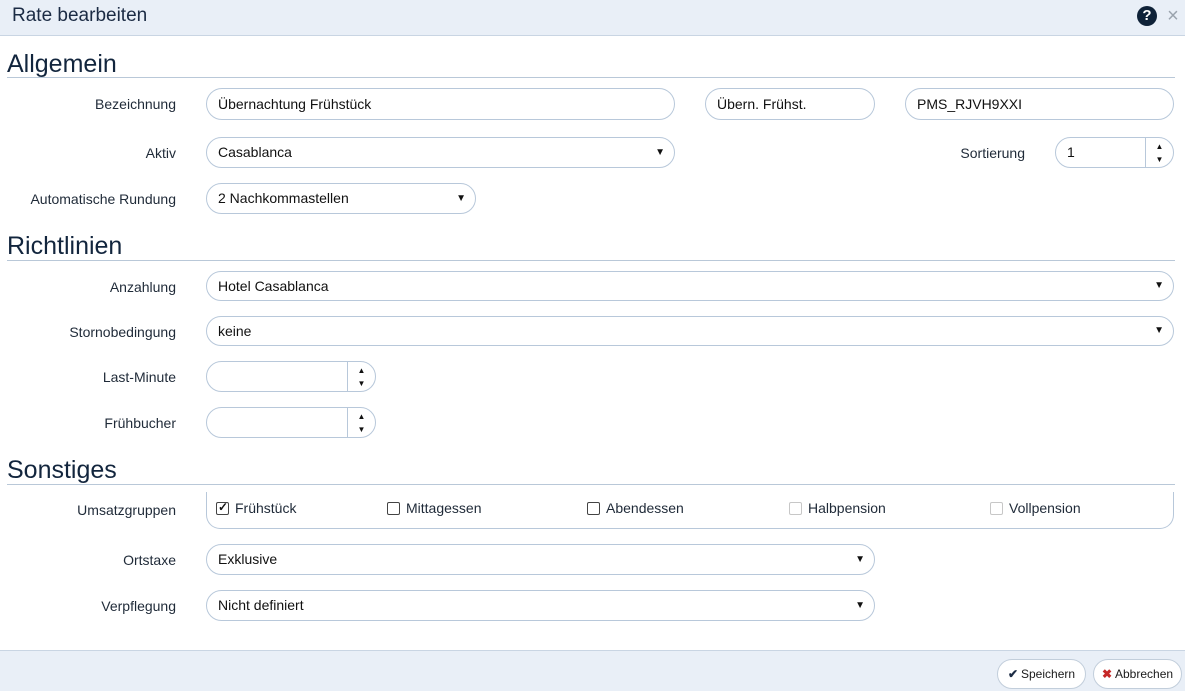  Describe the element at coordinates (273, 286) in the screenshot. I see `anzahlung-select-value: Hotel Casablanca` at that location.